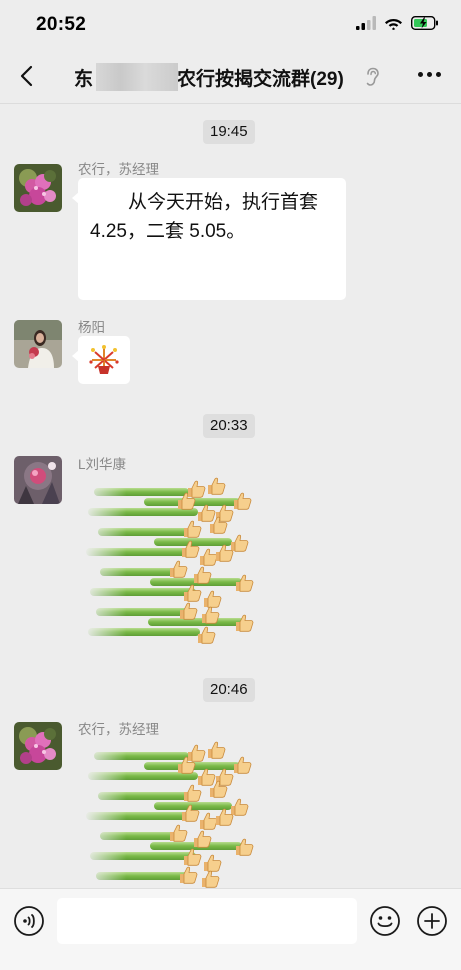  I want to click on plus-icon, so click(432, 921).